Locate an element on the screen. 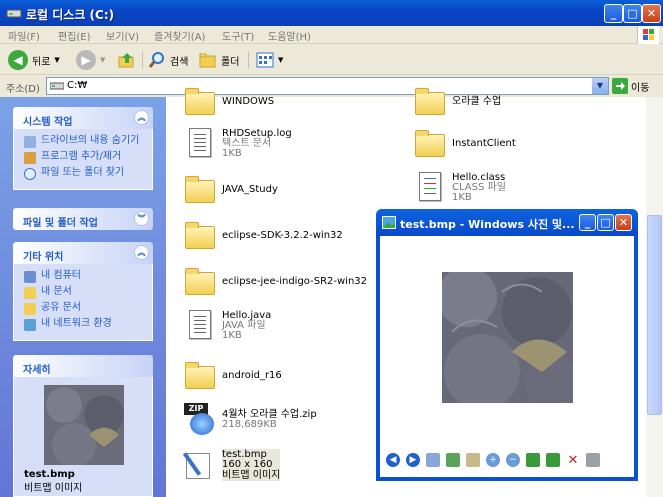 This screenshot has height=497, width=663. file-name: Hello.class is located at coordinates (479, 177).